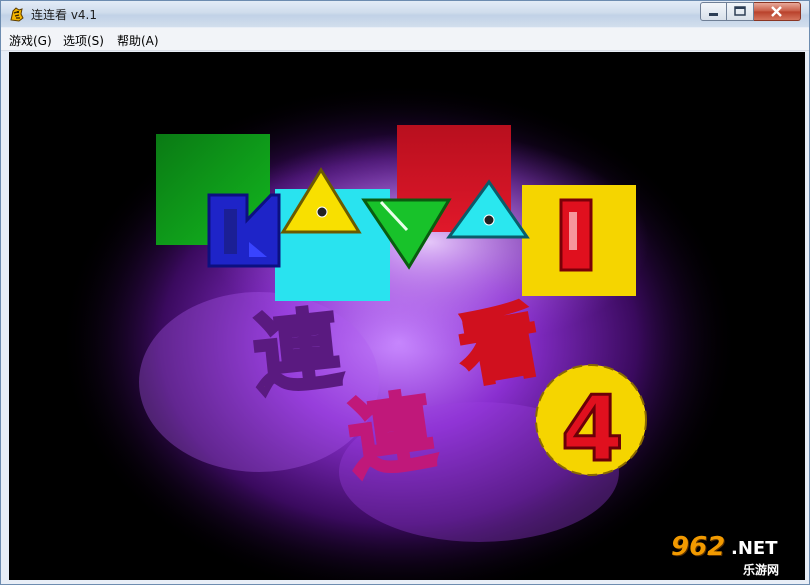 The width and height of the screenshot is (810, 585). I want to click on menu-help: 帮助(A), so click(138, 40).